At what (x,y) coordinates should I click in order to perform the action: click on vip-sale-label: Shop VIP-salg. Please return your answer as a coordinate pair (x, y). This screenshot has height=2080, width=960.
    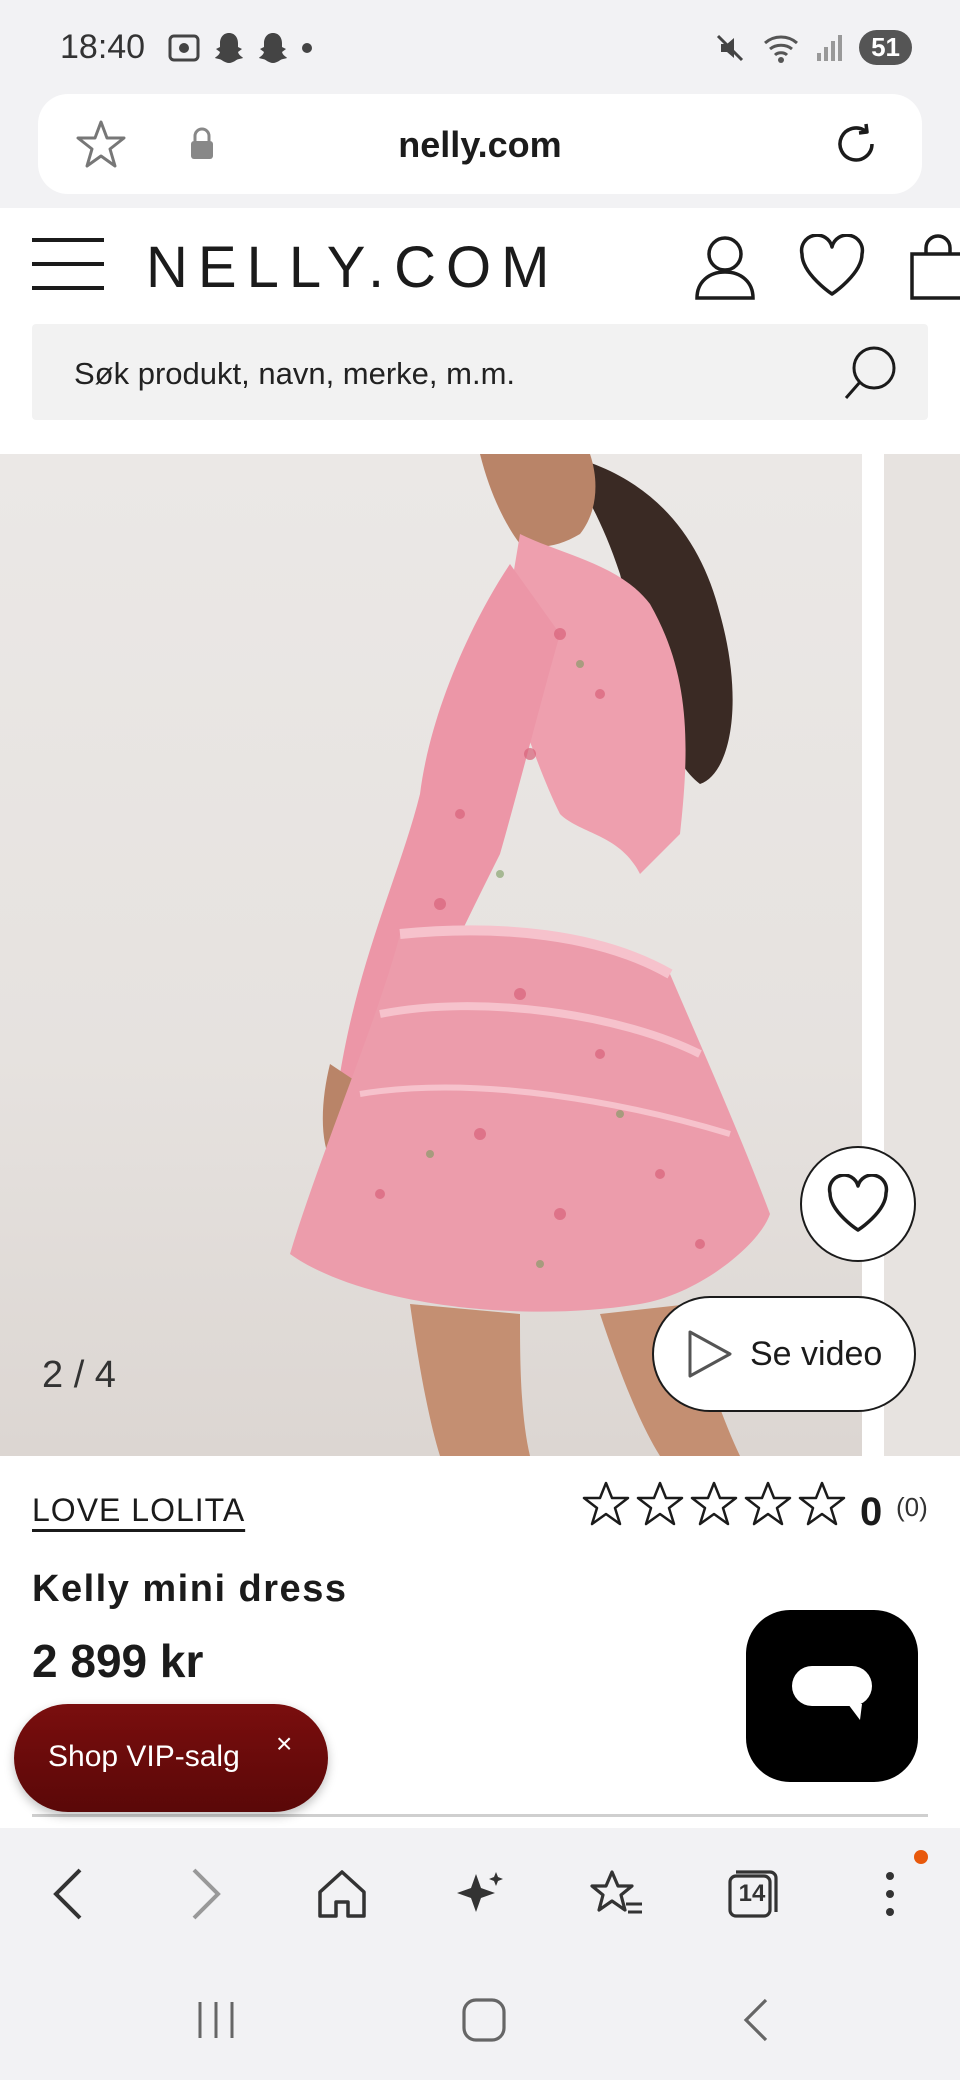
    Looking at the image, I should click on (144, 1756).